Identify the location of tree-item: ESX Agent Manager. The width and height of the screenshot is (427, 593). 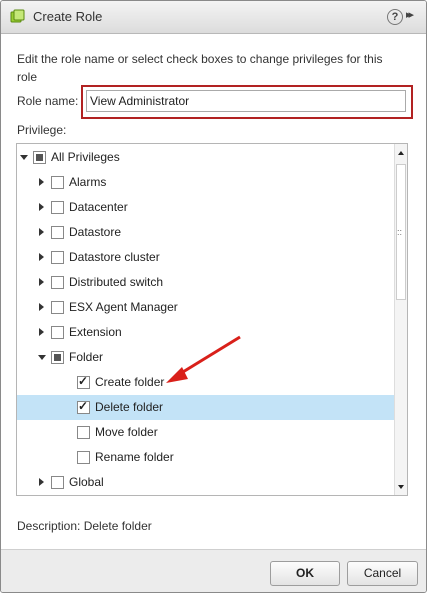
(205, 307).